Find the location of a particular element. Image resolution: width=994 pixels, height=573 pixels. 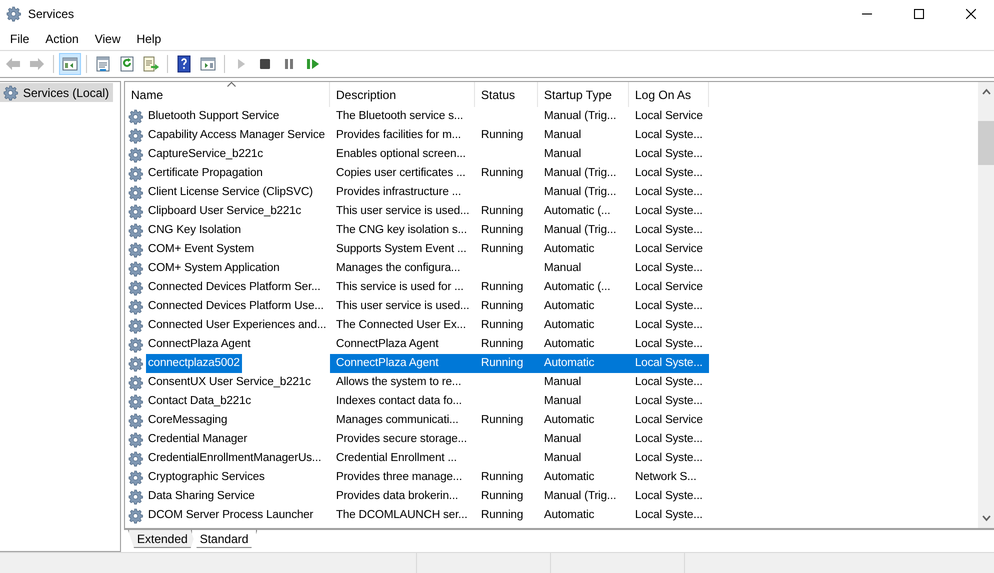

menu-item: View is located at coordinates (107, 39).